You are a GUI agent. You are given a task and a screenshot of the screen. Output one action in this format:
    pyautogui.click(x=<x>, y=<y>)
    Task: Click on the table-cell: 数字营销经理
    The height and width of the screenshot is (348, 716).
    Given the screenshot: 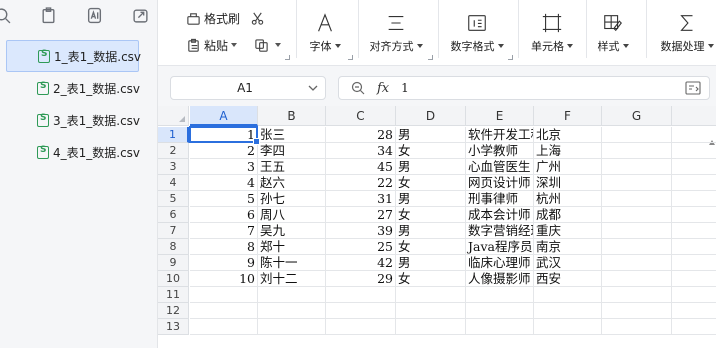 What is the action you would take?
    pyautogui.click(x=500, y=231)
    